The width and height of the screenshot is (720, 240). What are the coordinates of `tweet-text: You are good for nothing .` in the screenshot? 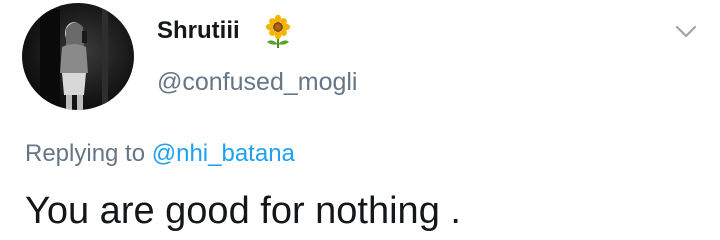 It's located at (243, 211).